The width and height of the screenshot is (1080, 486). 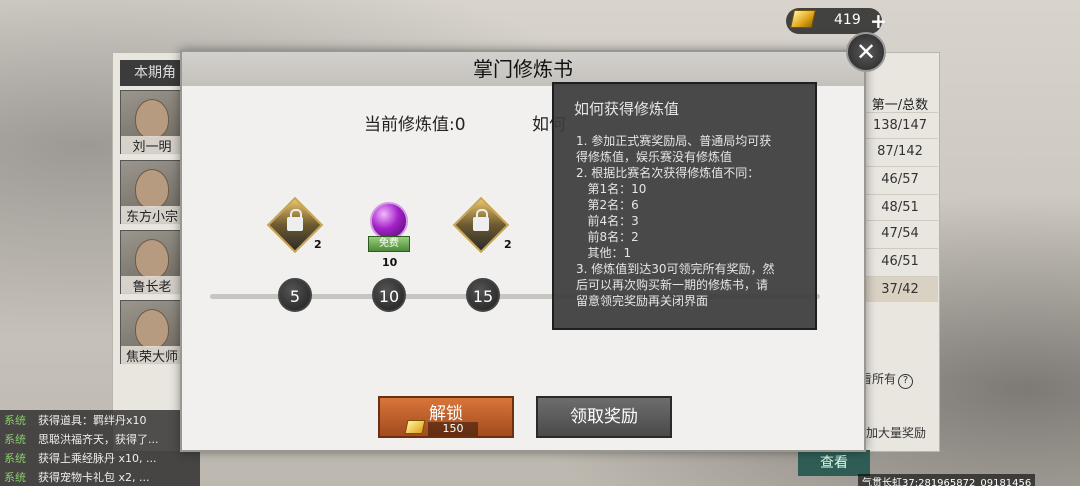 I want to click on character-portrait: 鲁长老, so click(x=151, y=262).